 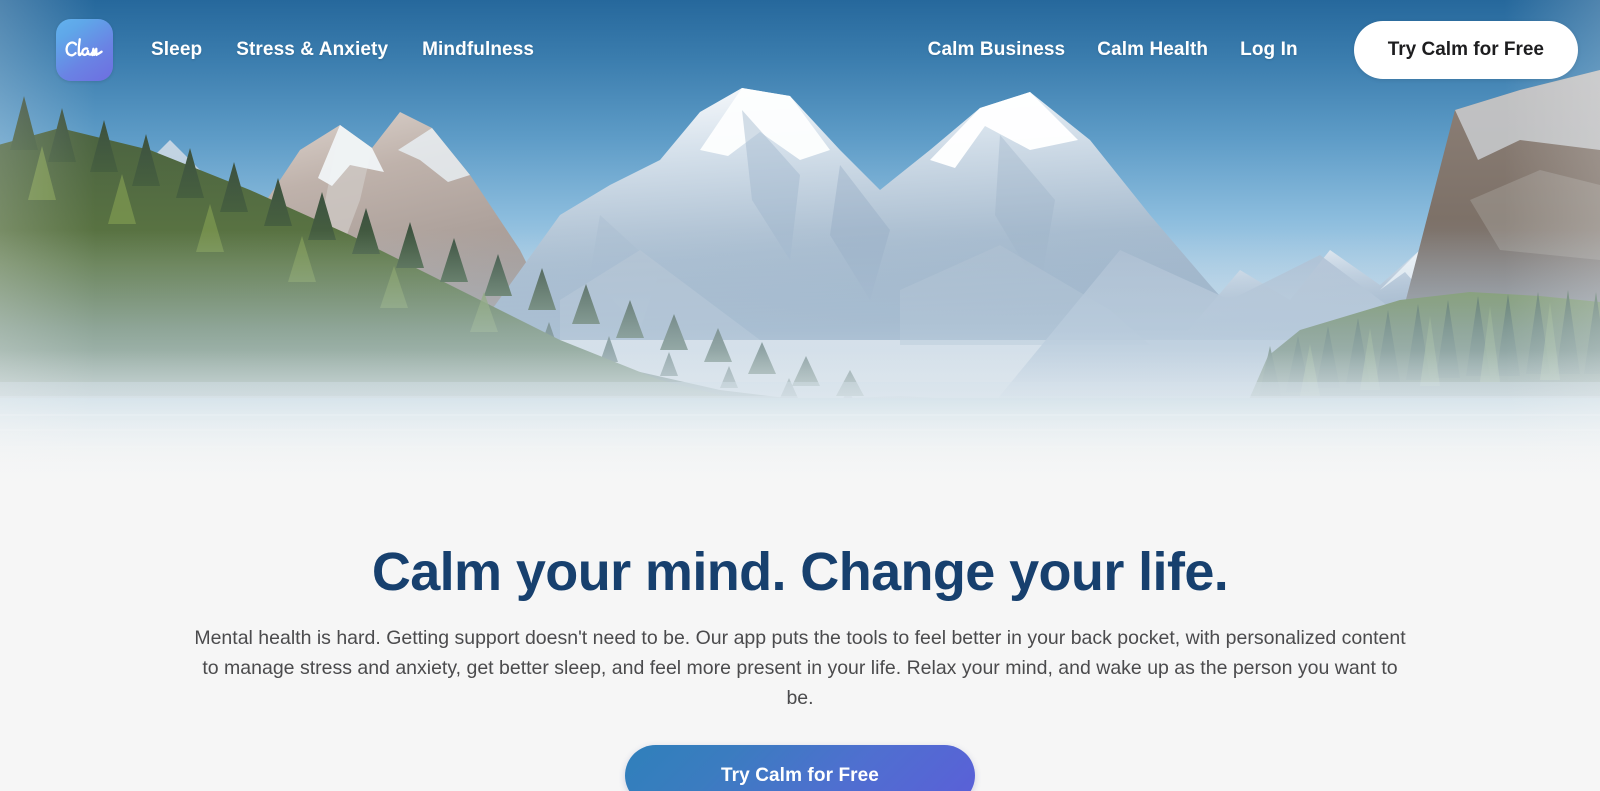 I want to click on nav-link-sleep: Sleep, so click(x=176, y=50).